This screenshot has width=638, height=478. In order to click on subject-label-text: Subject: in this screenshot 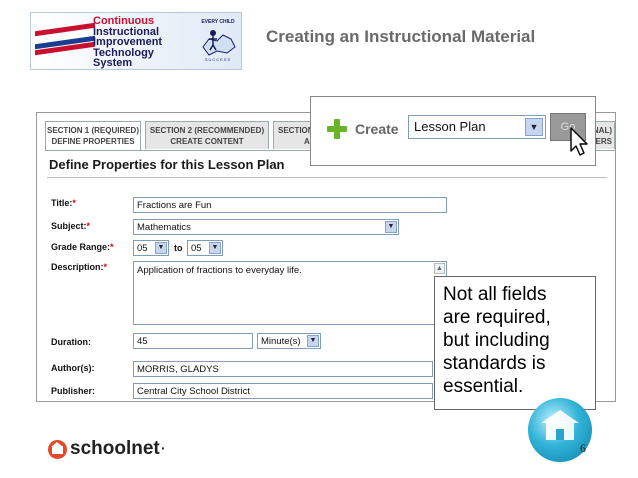, I will do `click(69, 226)`.